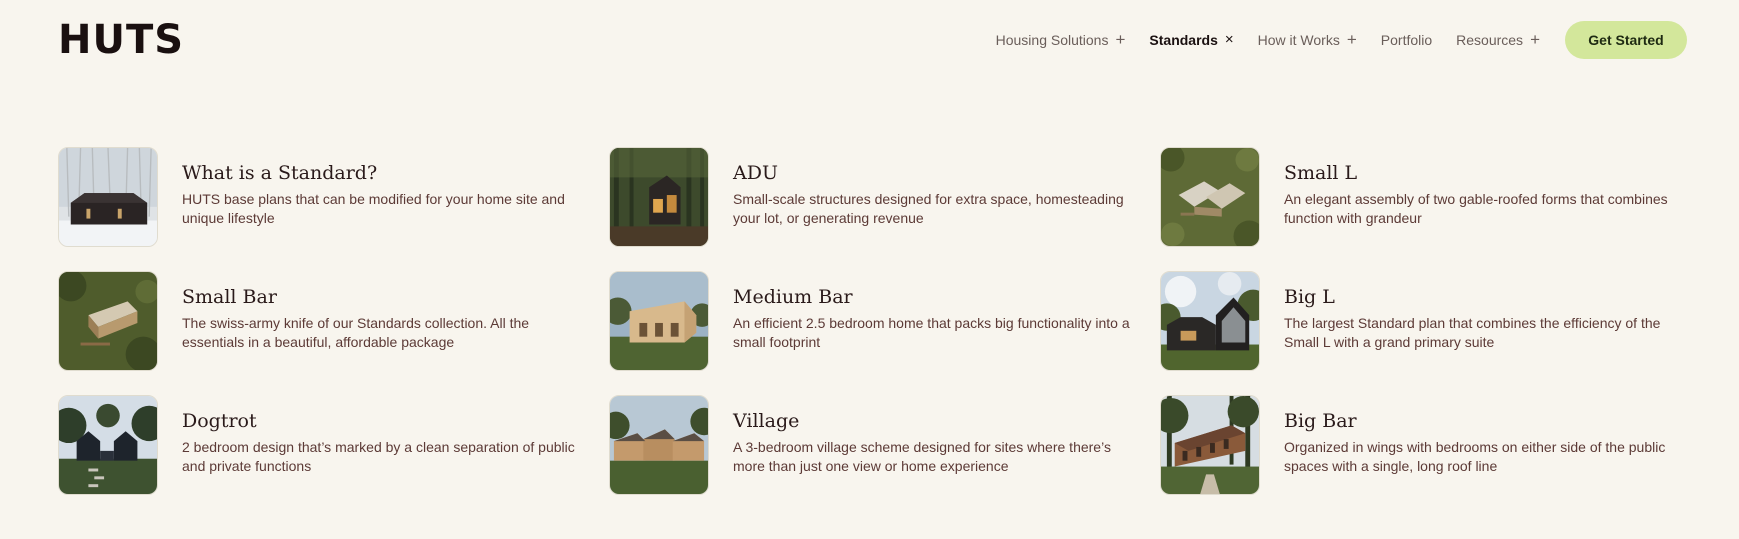 This screenshot has width=1739, height=539. I want to click on nav-label: Housing Solutions, so click(1052, 40).